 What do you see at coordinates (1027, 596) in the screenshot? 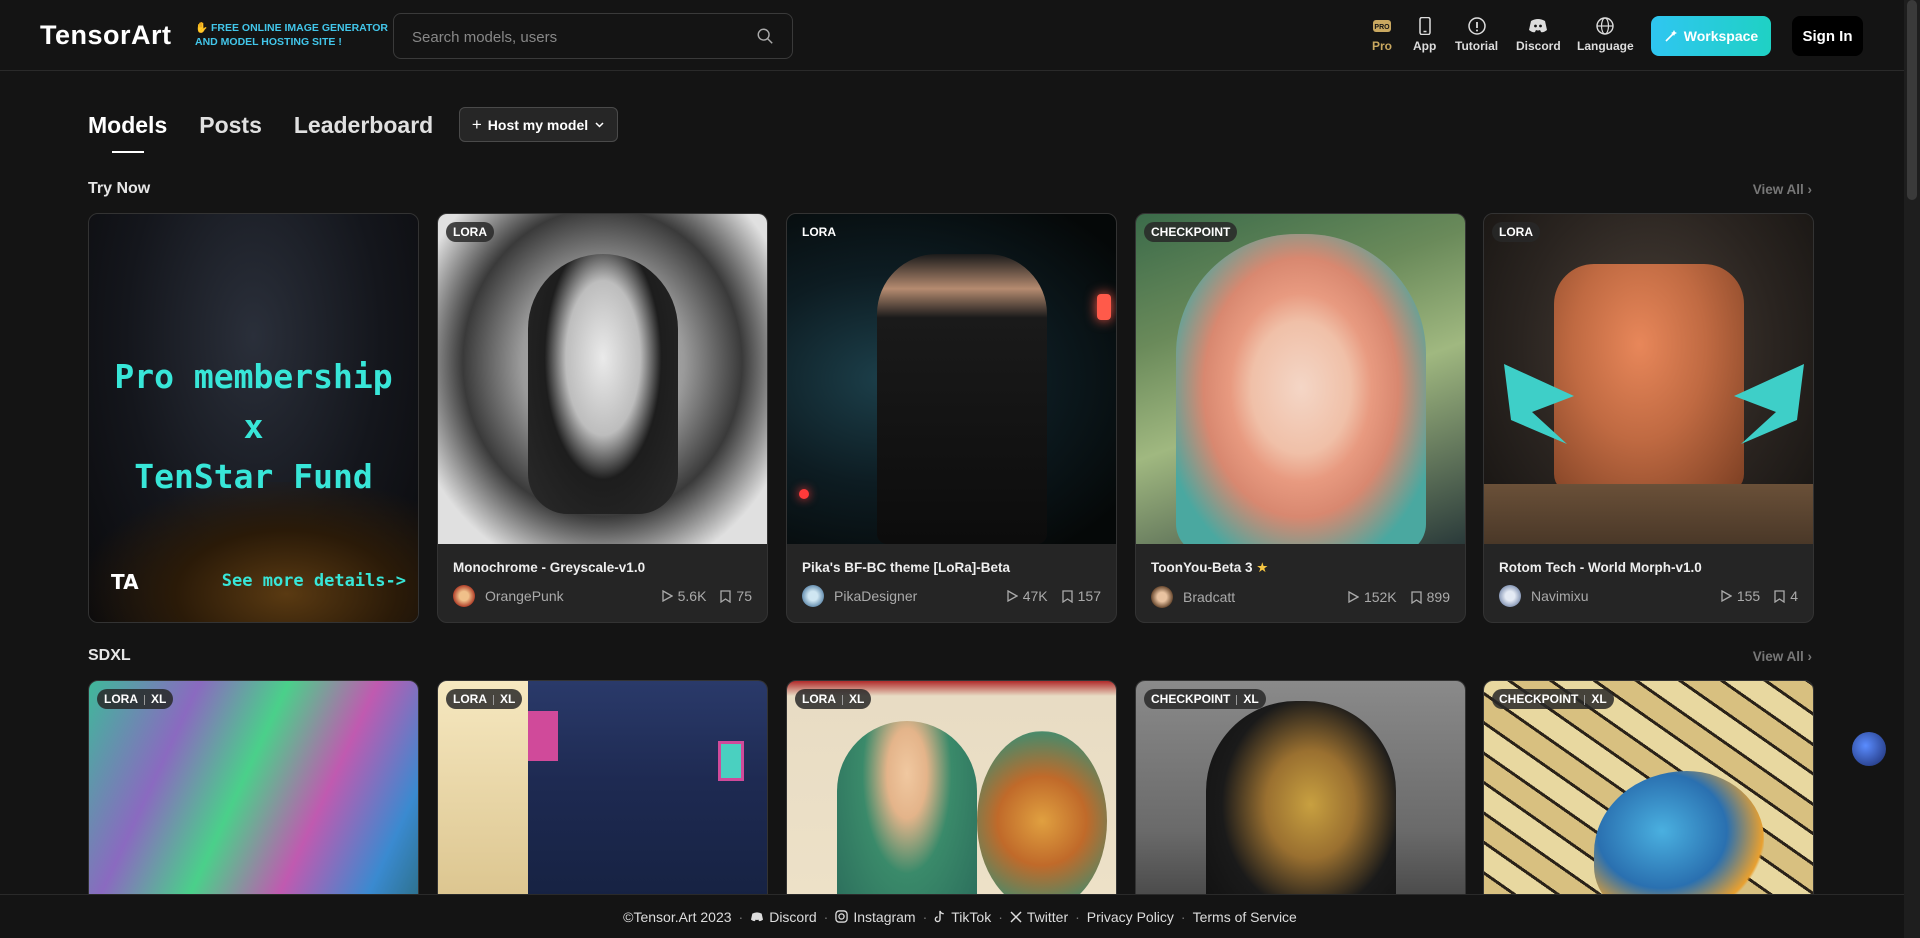
I see `run-count: 47K` at bounding box center [1027, 596].